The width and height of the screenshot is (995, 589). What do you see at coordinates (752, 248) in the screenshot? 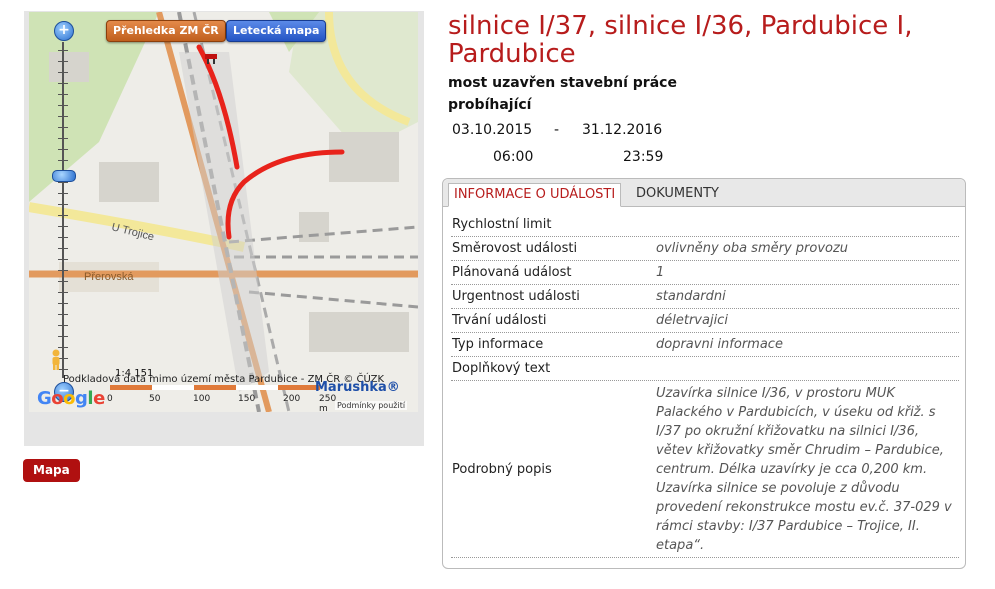
I see `detail-value: ovlivněny oba směry provozu` at bounding box center [752, 248].